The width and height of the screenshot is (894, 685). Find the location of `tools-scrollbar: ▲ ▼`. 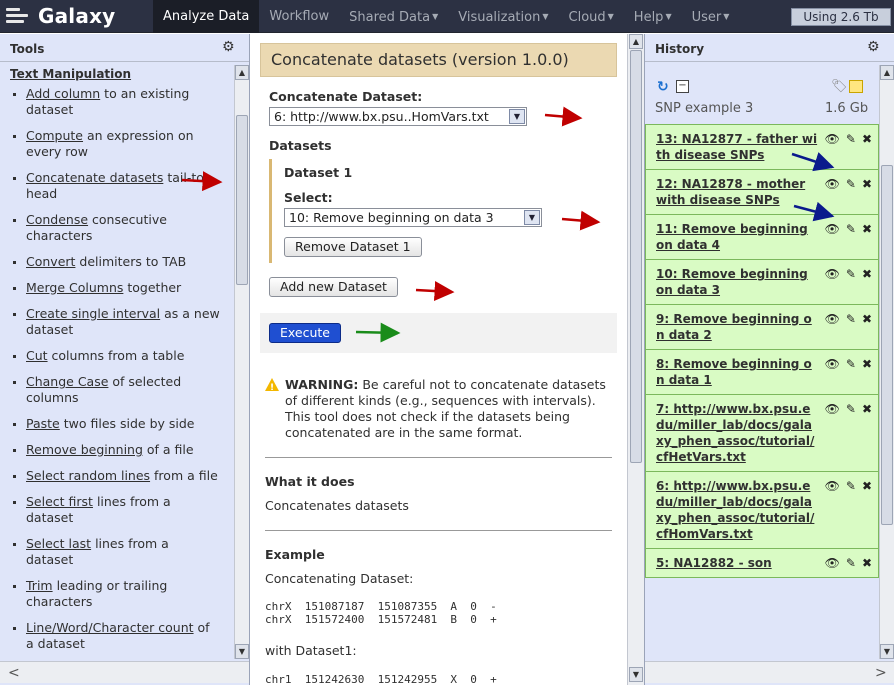

tools-scrollbar: ▲ ▼ is located at coordinates (241, 362).